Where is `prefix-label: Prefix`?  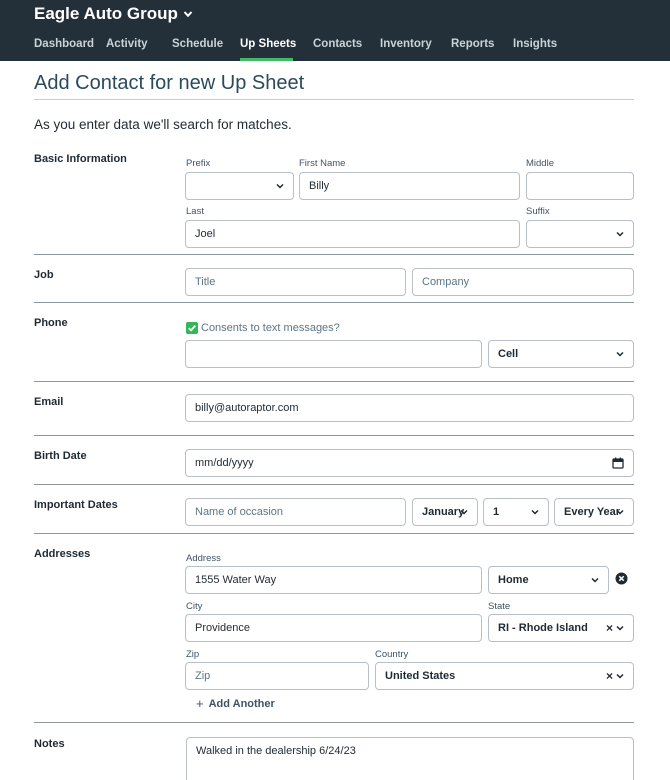
prefix-label: Prefix is located at coordinates (198, 163).